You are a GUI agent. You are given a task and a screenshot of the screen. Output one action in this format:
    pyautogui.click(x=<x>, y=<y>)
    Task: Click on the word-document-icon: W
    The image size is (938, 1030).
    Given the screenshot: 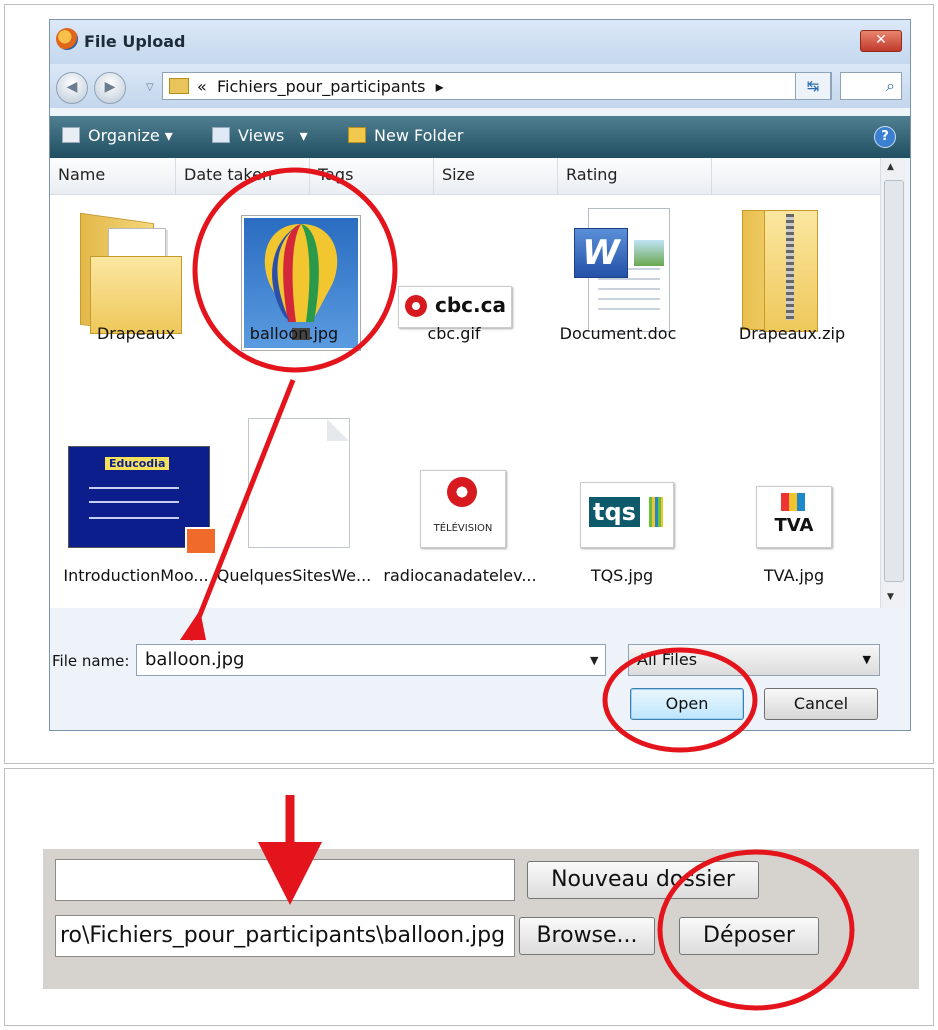 What is the action you would take?
    pyautogui.click(x=622, y=270)
    